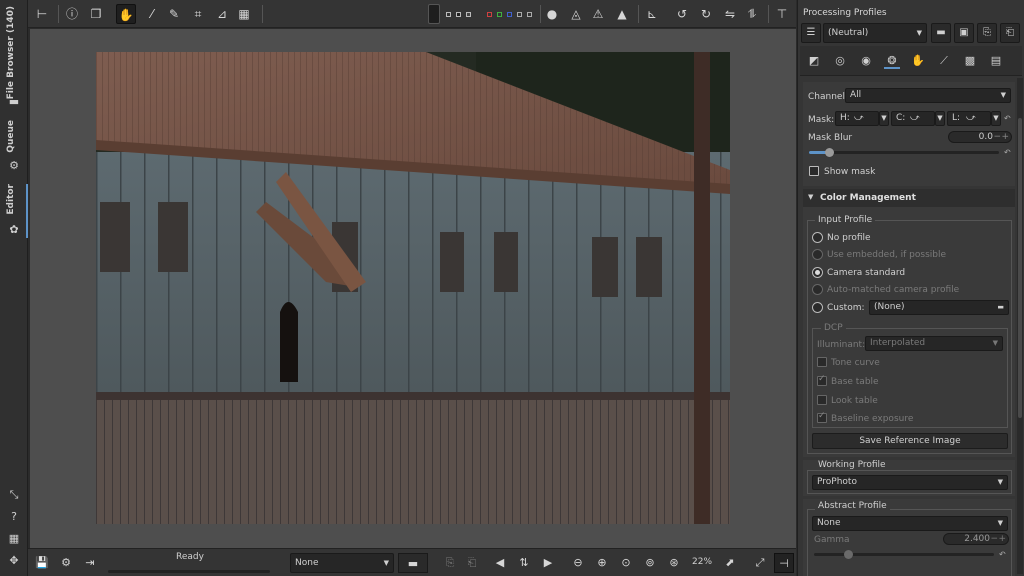 This screenshot has height=576, width=1024. What do you see at coordinates (866, 61) in the screenshot?
I see `tab-detail-icon: ◉` at bounding box center [866, 61].